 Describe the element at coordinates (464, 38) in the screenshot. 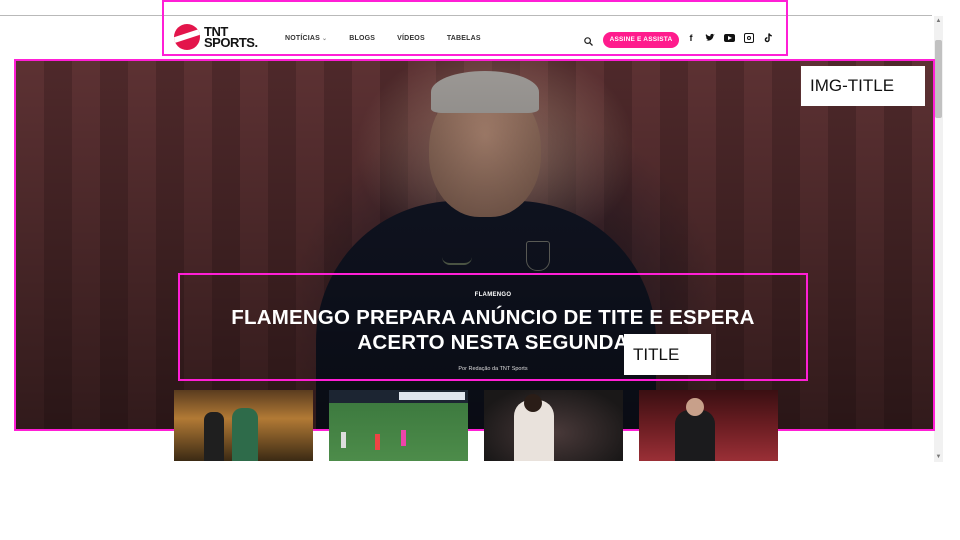

I see `nav-item-tabelas: TABELAS` at that location.